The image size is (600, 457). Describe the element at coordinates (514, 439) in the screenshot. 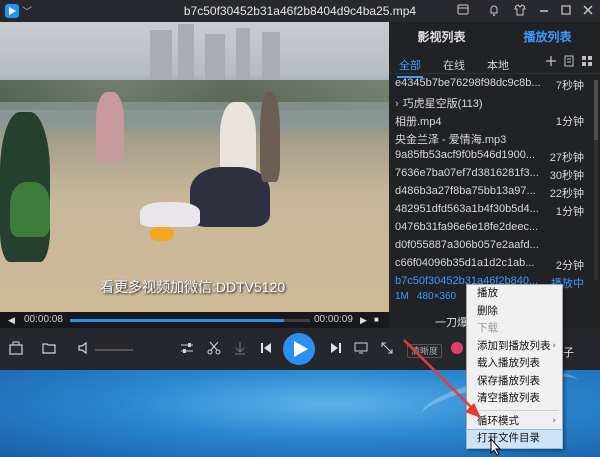

I see `menu-item-open-folder: 打开文件目录` at that location.